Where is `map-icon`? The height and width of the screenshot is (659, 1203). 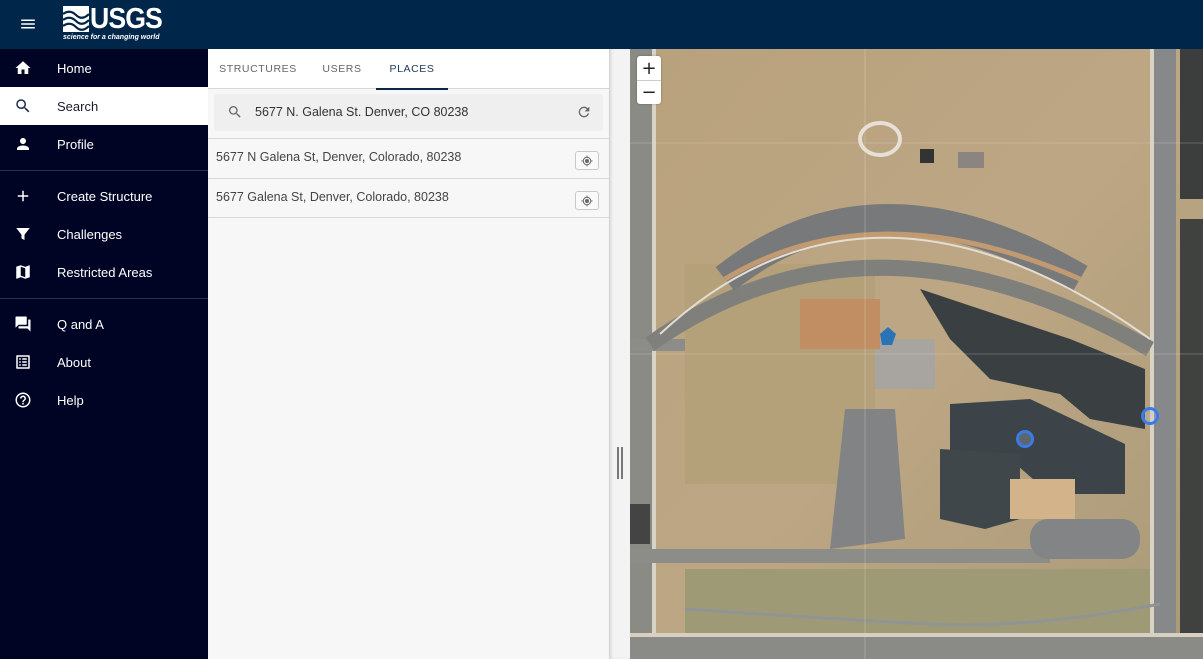 map-icon is located at coordinates (23, 272).